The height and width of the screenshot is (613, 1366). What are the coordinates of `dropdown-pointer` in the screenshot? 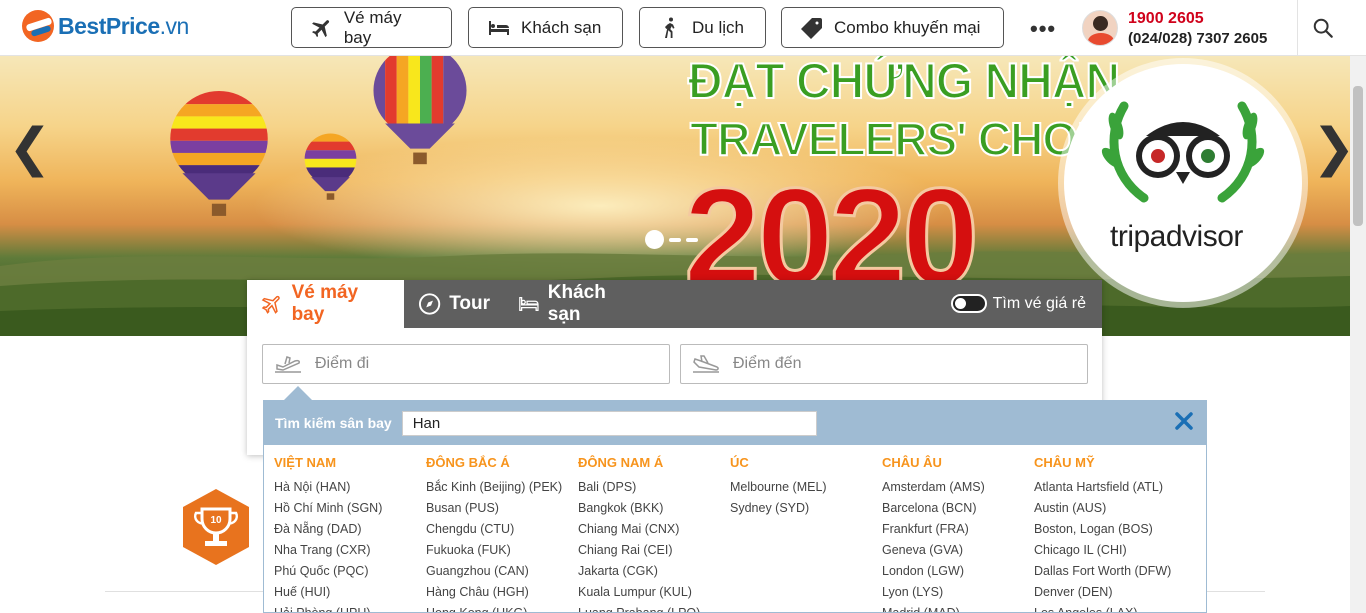 It's located at (298, 393).